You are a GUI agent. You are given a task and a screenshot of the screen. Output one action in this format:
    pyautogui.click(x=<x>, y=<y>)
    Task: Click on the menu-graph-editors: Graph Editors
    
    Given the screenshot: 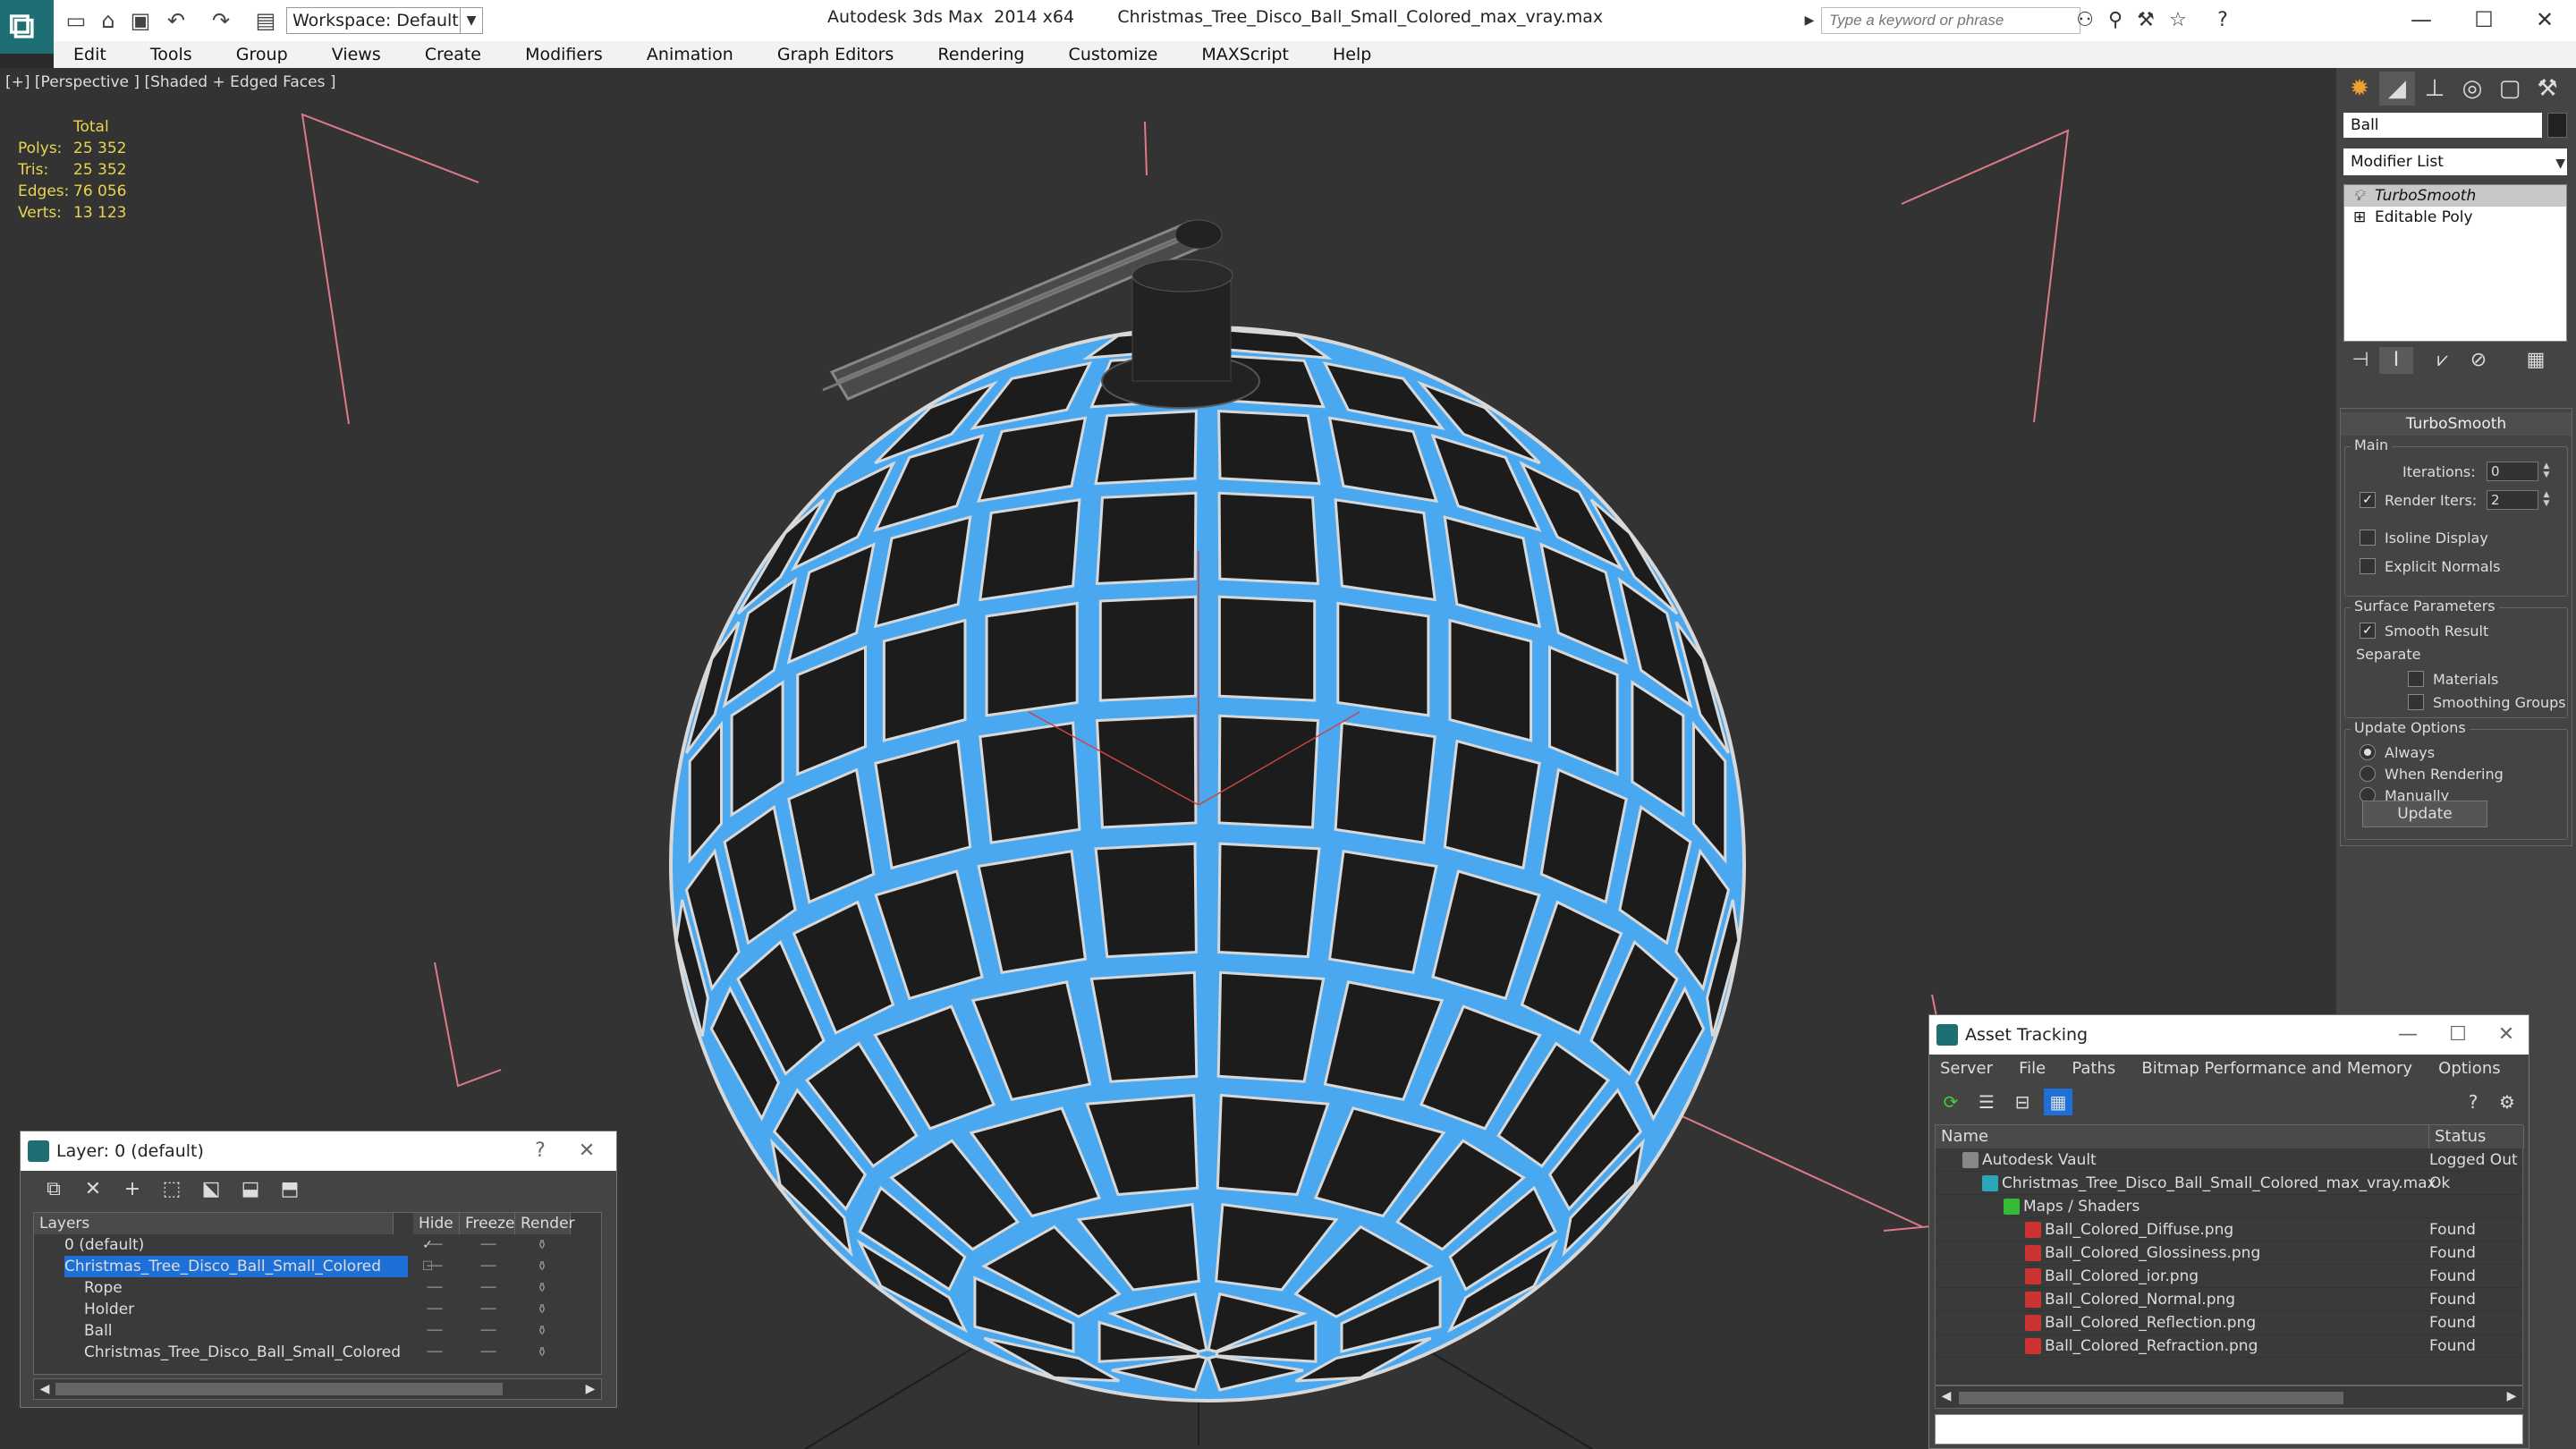 What is the action you would take?
    pyautogui.click(x=835, y=54)
    